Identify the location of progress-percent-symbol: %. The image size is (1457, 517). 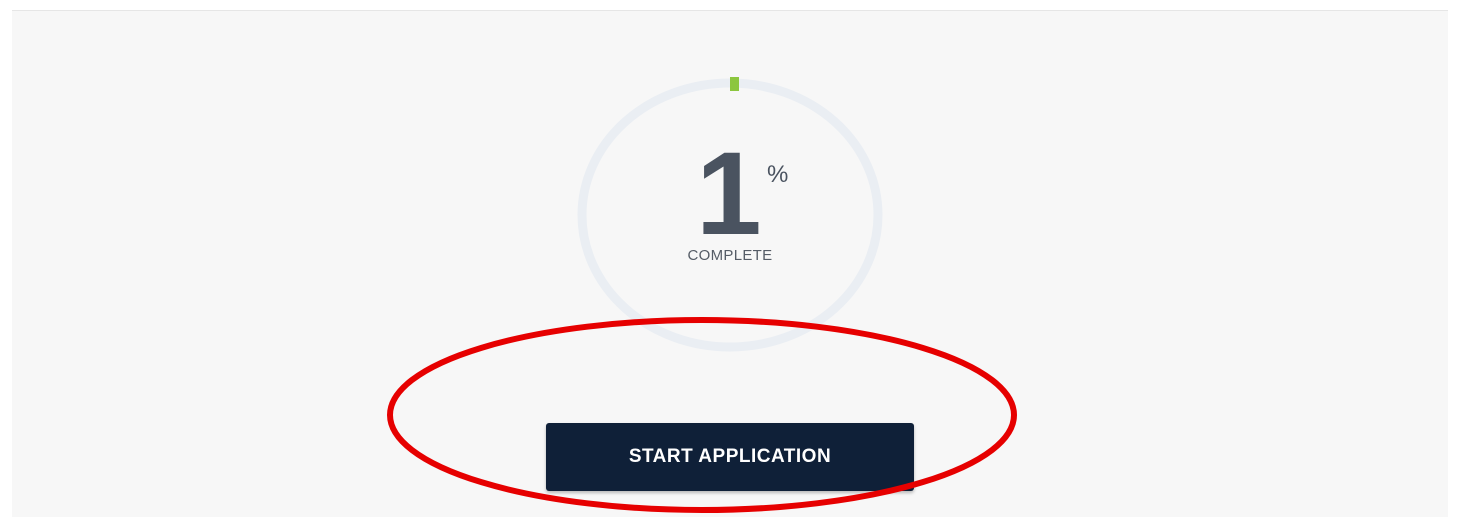
(778, 174).